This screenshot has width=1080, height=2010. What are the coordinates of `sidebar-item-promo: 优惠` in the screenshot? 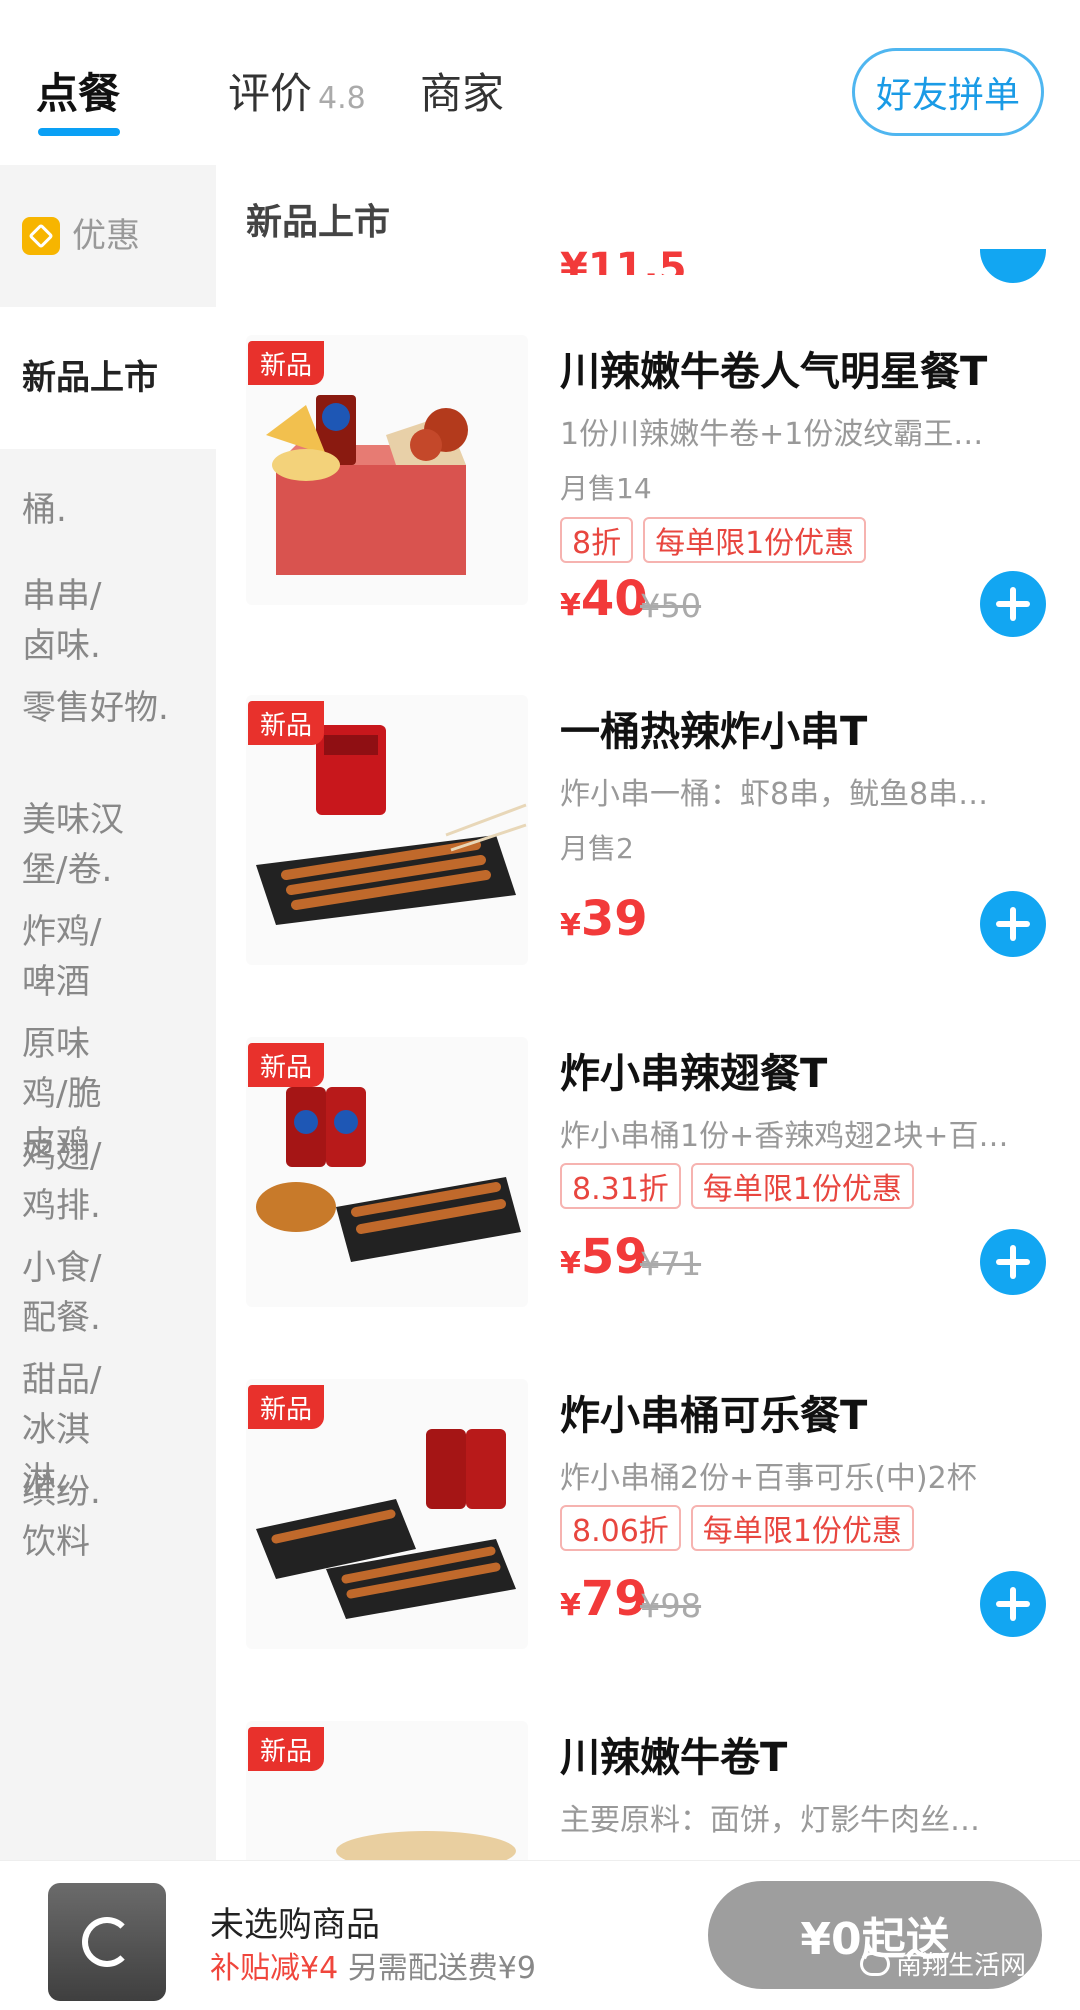 It's located at (108, 236).